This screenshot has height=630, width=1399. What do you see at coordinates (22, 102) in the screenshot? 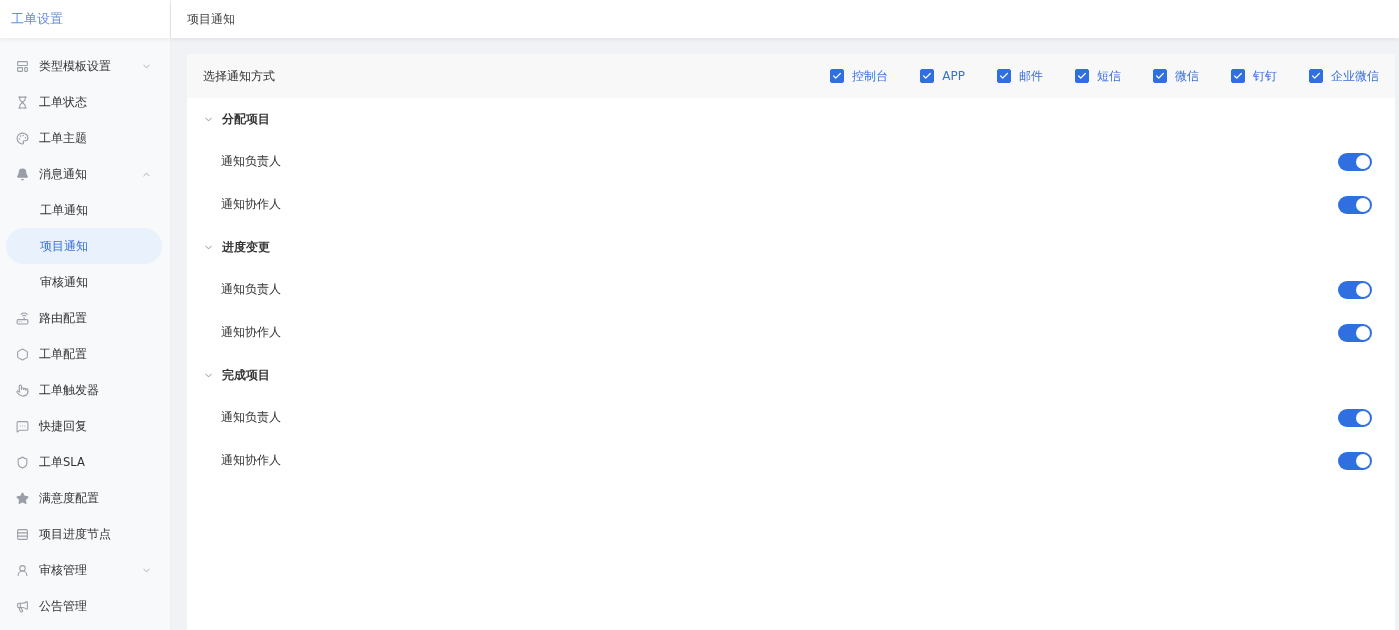
I see `hourglass-icon` at bounding box center [22, 102].